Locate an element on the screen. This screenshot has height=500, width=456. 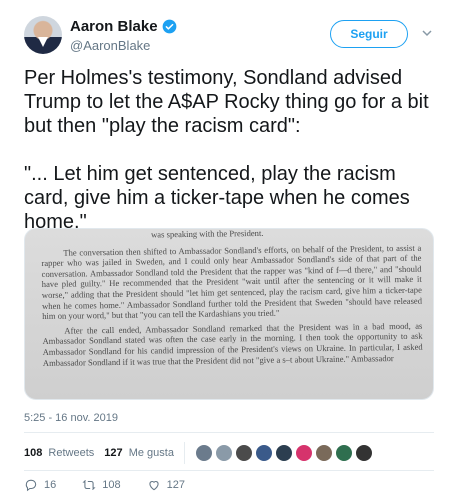
like-count: 127 is located at coordinates (175, 485).